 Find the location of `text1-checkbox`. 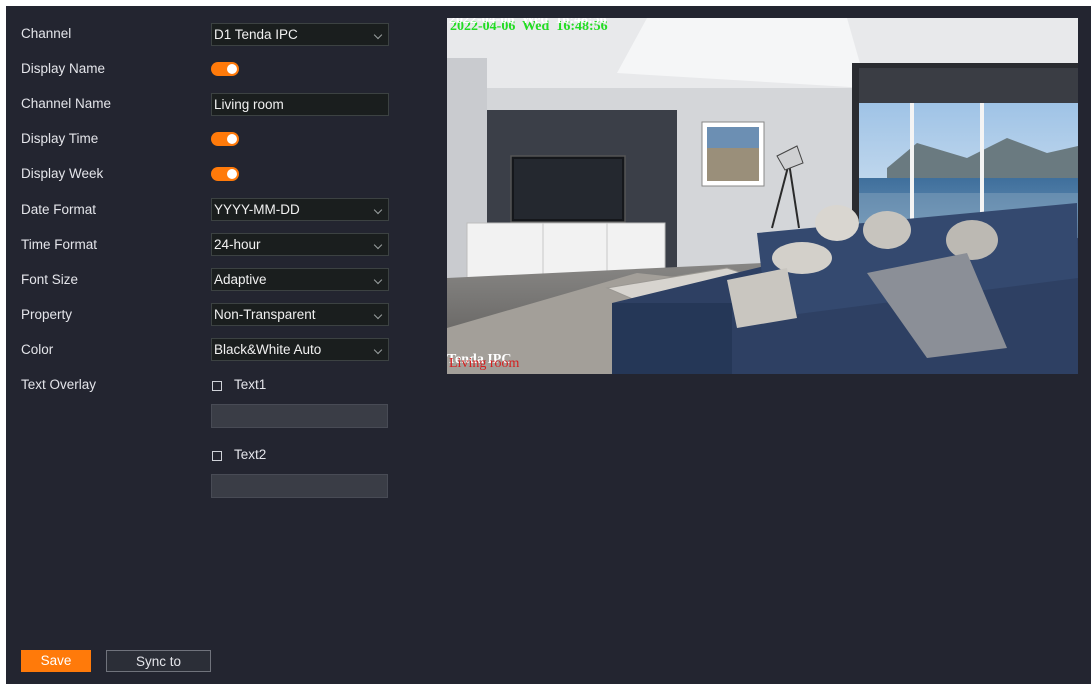

text1-checkbox is located at coordinates (217, 386).